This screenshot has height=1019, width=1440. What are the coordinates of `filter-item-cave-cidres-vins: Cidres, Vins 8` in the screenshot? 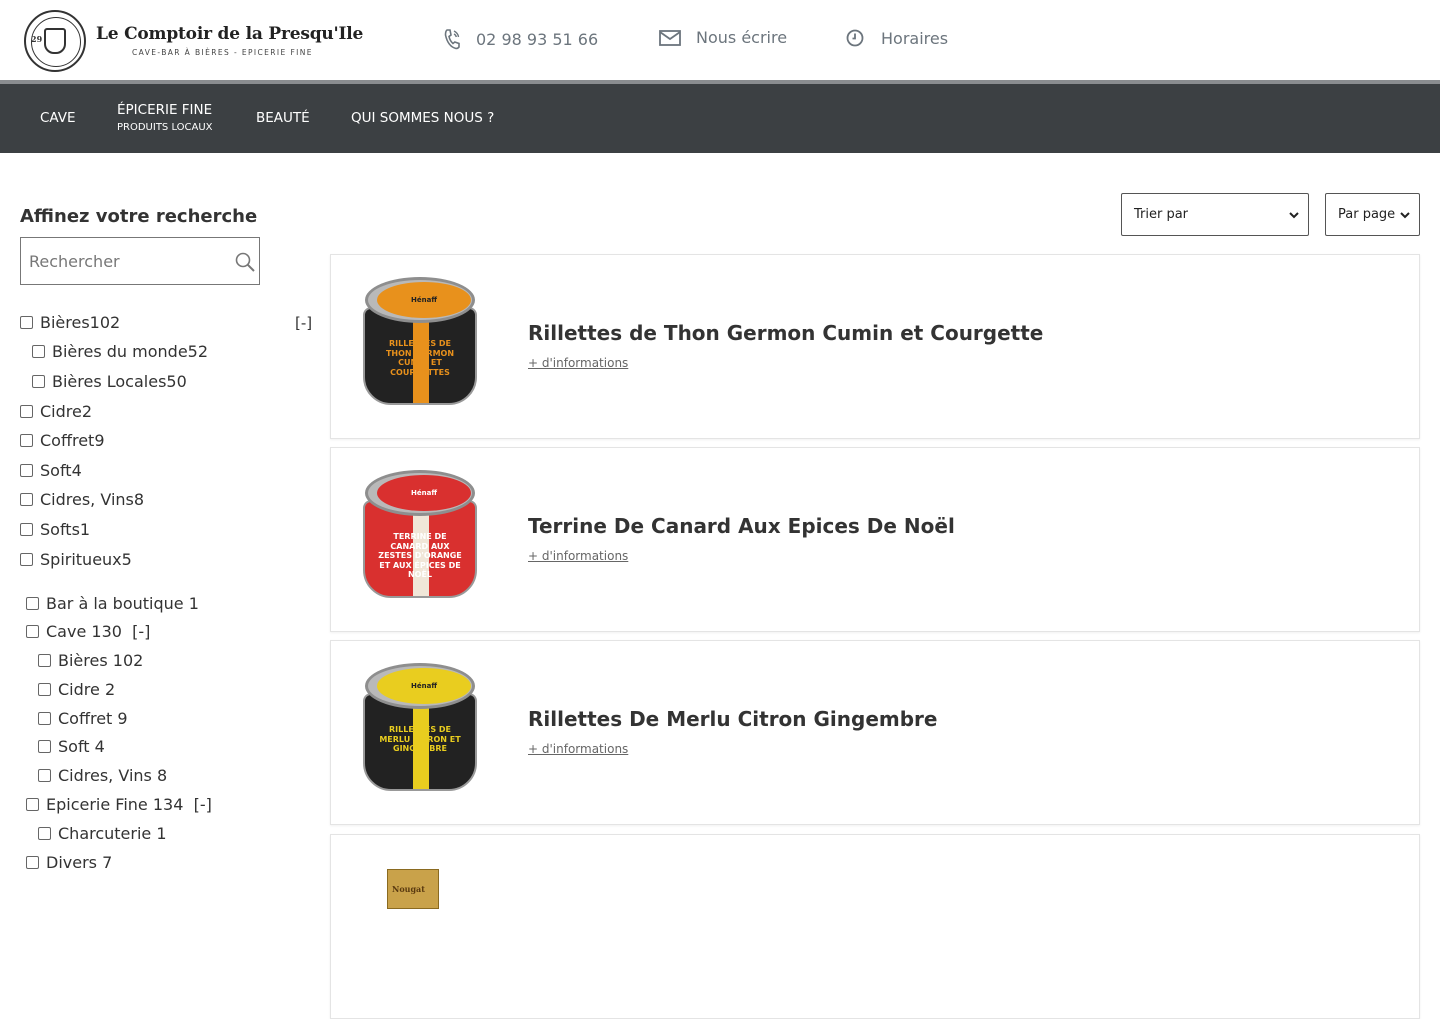 It's located at (102, 775).